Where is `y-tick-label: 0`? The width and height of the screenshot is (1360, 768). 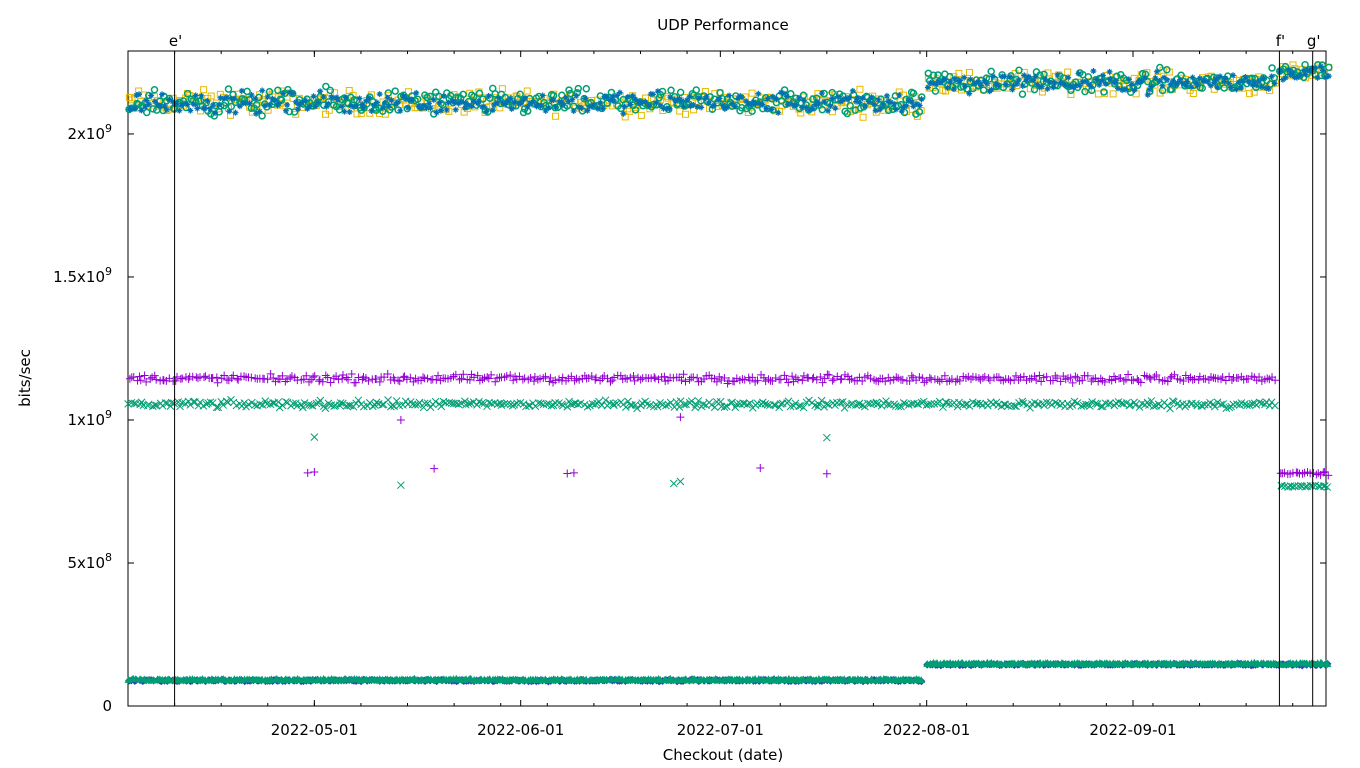
y-tick-label: 0 is located at coordinates (107, 706).